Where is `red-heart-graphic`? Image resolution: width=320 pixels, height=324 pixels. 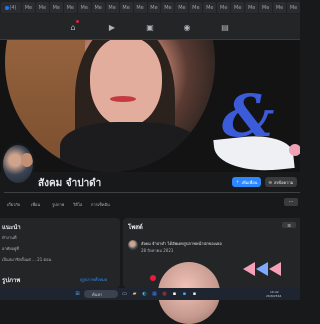
red-heart-graphic is located at coordinates (153, 278).